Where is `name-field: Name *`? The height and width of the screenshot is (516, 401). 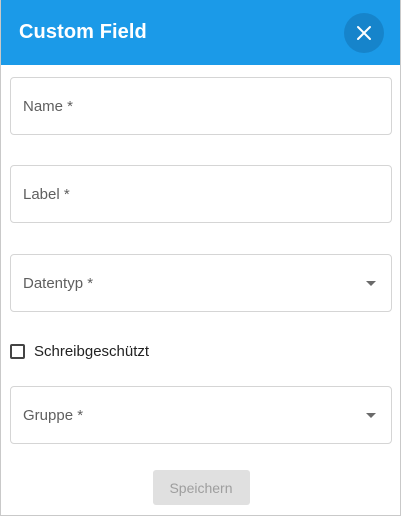 name-field: Name * is located at coordinates (201, 106).